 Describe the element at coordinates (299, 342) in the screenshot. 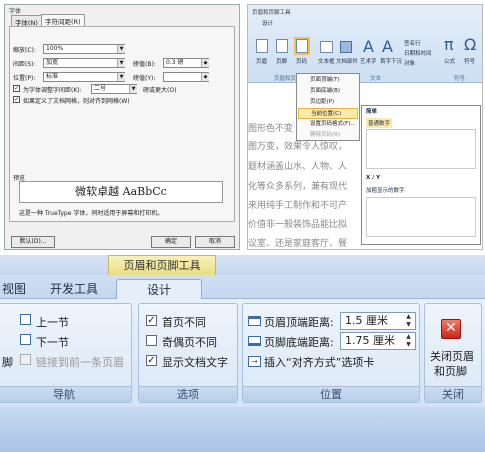

I see `footer-distance-label: 页脚底端距离:` at that location.